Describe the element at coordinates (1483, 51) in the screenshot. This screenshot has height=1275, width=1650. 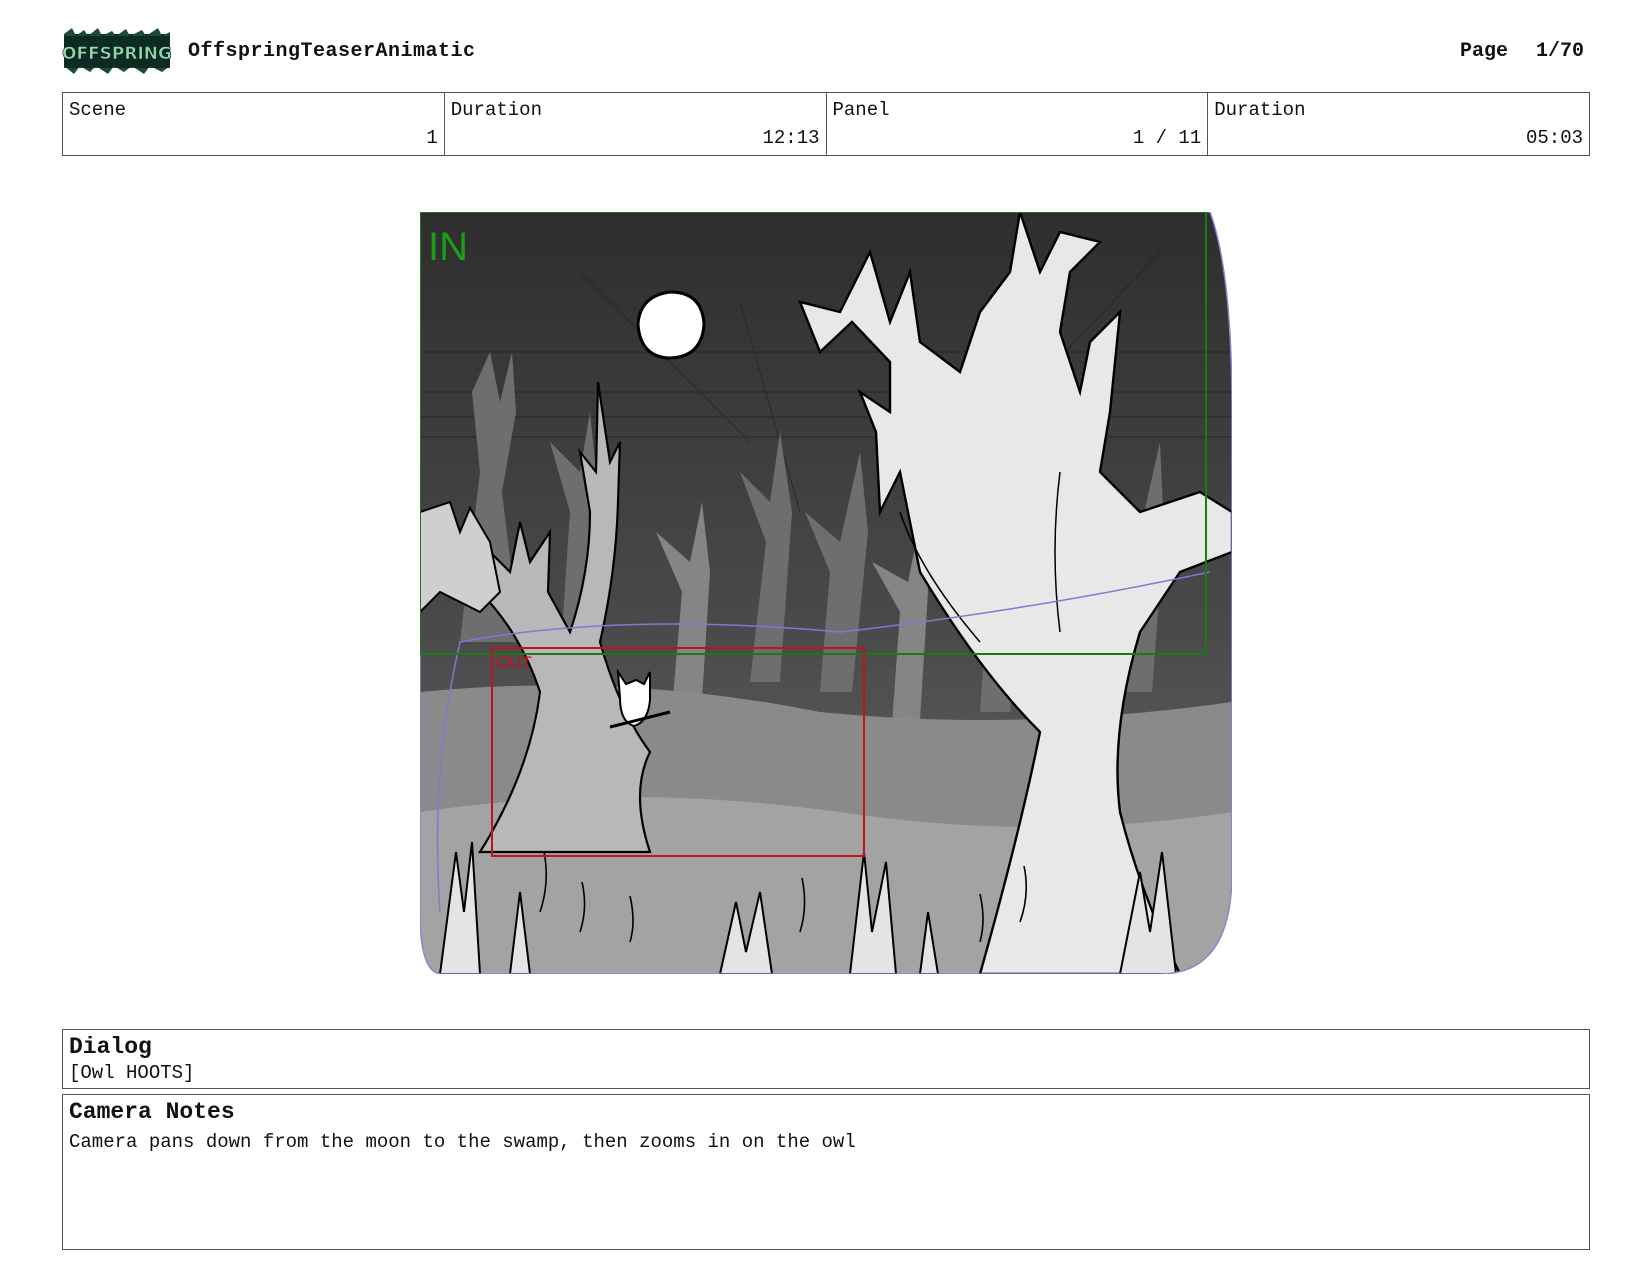
I see `page-label: Page` at that location.